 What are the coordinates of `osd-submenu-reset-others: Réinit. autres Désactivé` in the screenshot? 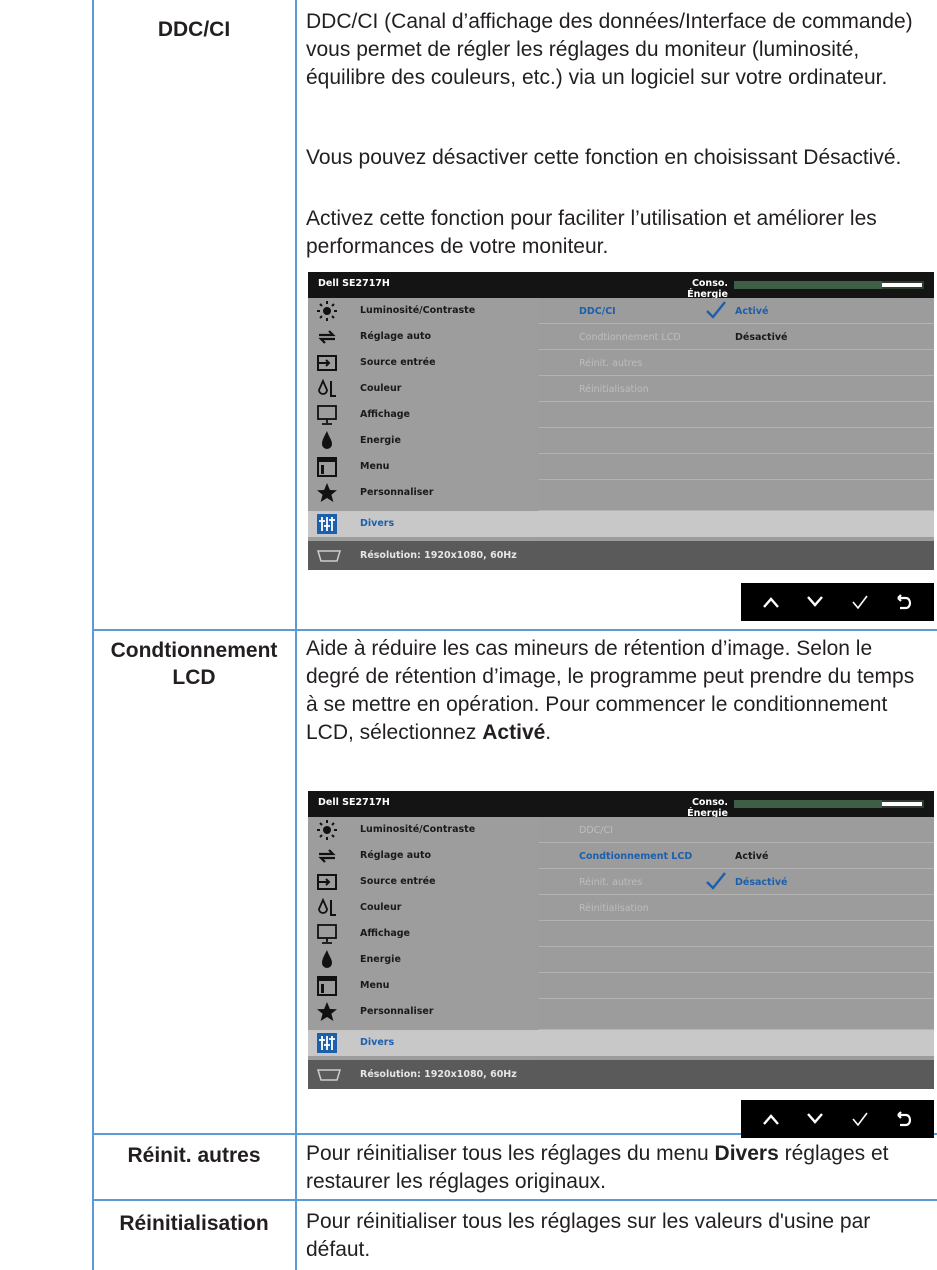 It's located at (736, 882).